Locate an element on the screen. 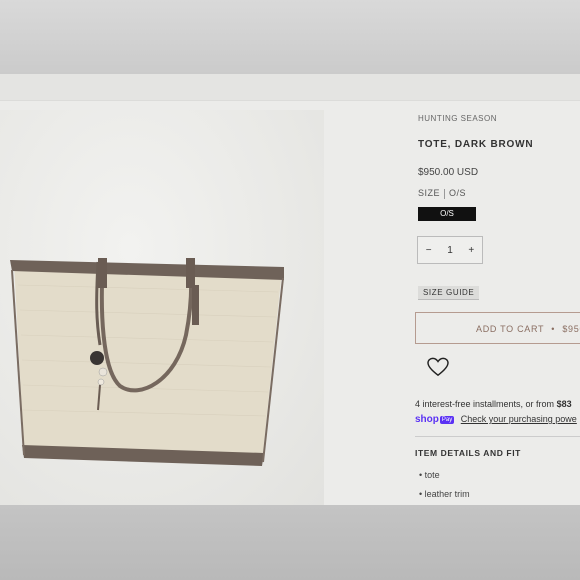 The image size is (580, 580). list-item: leather trim is located at coordinates (444, 494).